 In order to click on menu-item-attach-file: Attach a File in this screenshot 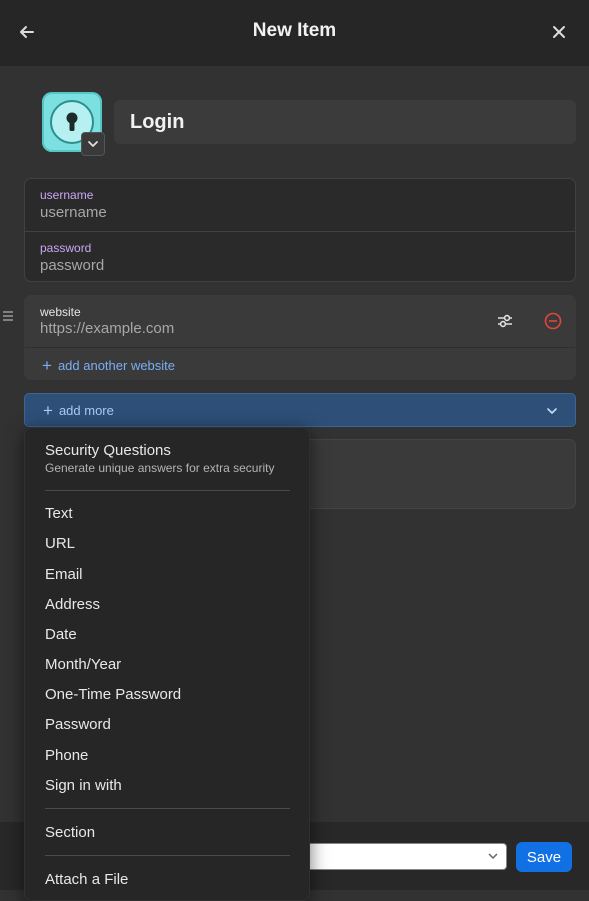, I will do `click(86, 879)`.